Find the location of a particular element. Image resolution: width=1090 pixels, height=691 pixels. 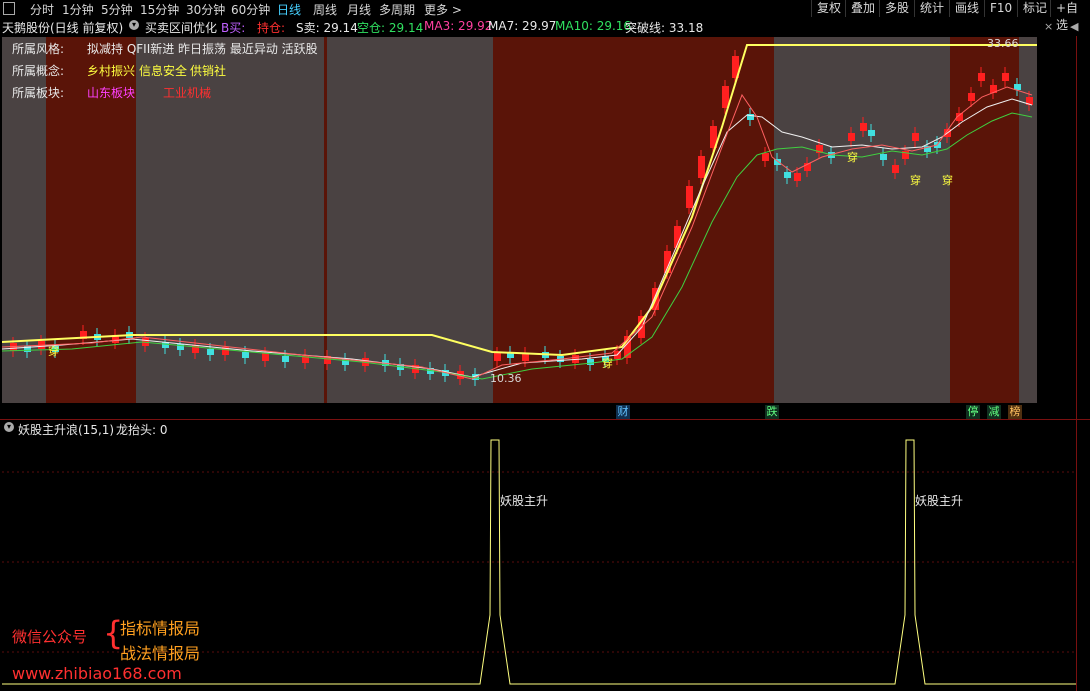

signal-label-2: 妖股主升 is located at coordinates (939, 501).